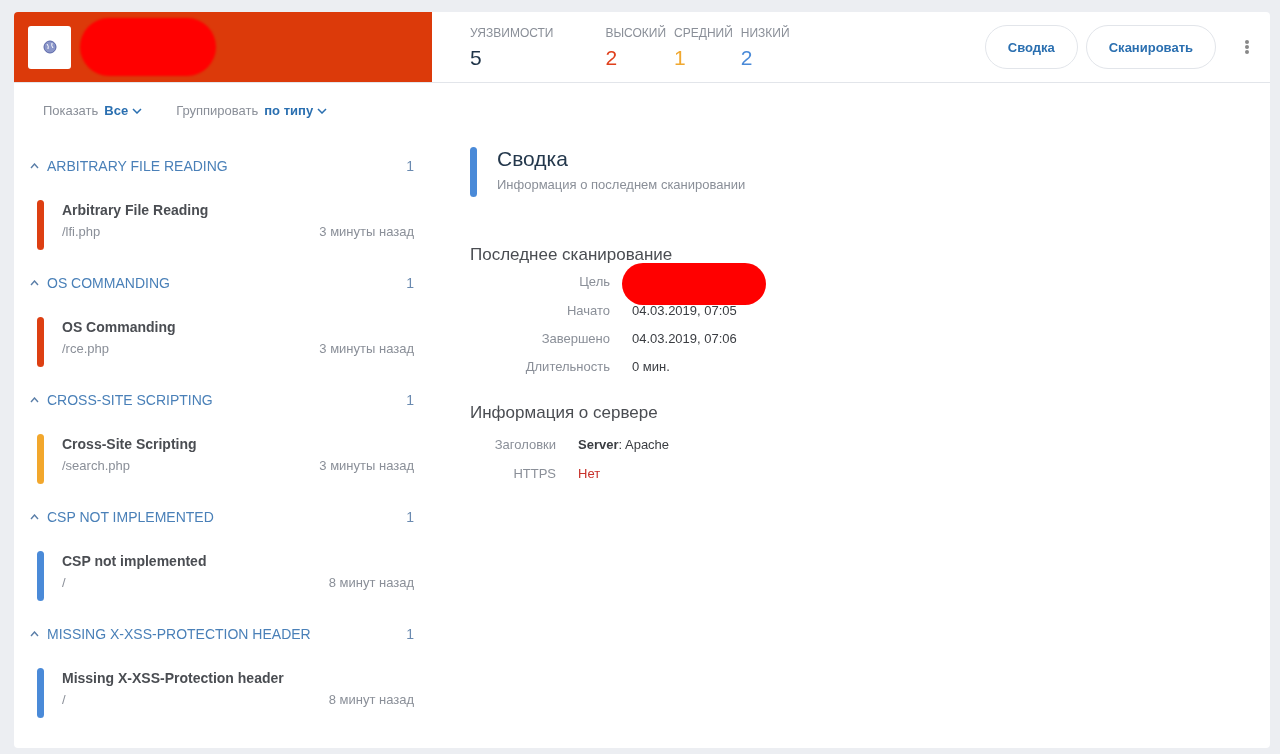  I want to click on header-button: Сводка, so click(1031, 47).